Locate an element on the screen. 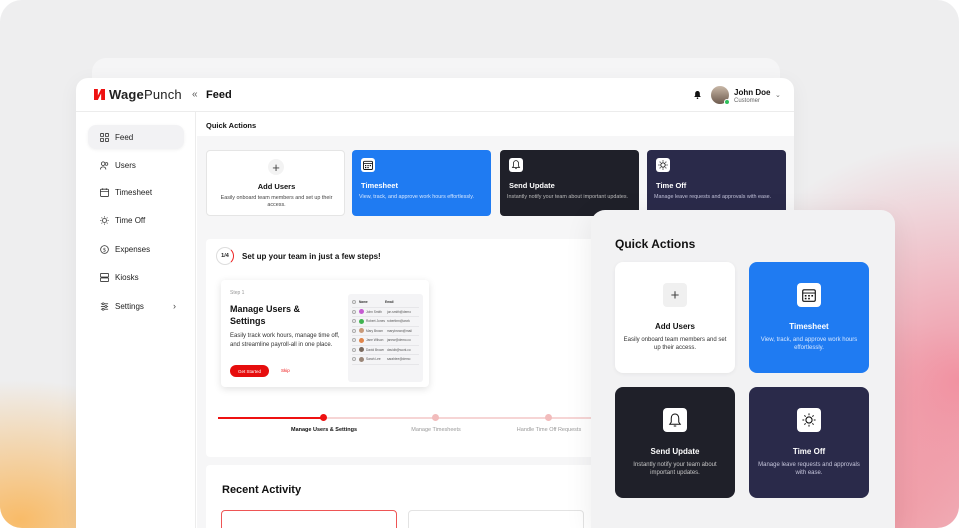 The height and width of the screenshot is (528, 959). skip-button: Skip is located at coordinates (285, 370).